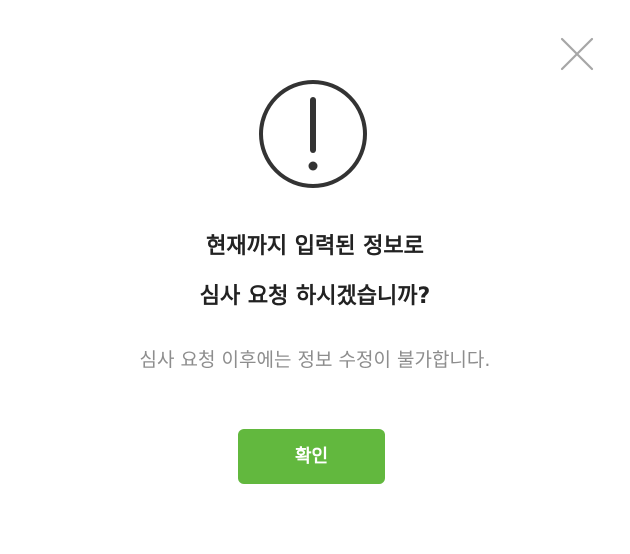 This screenshot has width=630, height=554. What do you see at coordinates (313, 134) in the screenshot?
I see `exclamation-circle-icon` at bounding box center [313, 134].